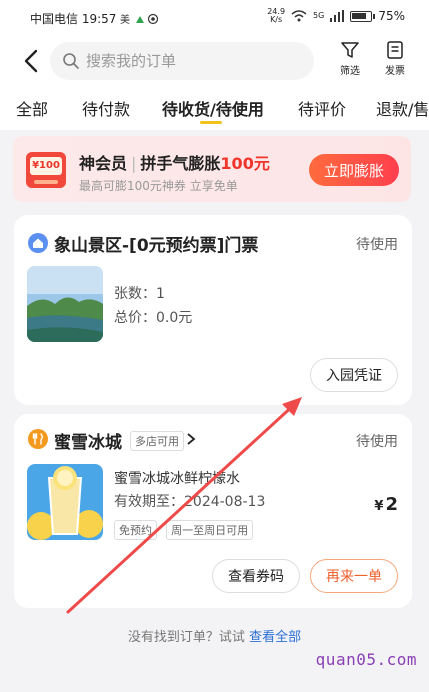  I want to click on notification-icons: 美, so click(139, 19).